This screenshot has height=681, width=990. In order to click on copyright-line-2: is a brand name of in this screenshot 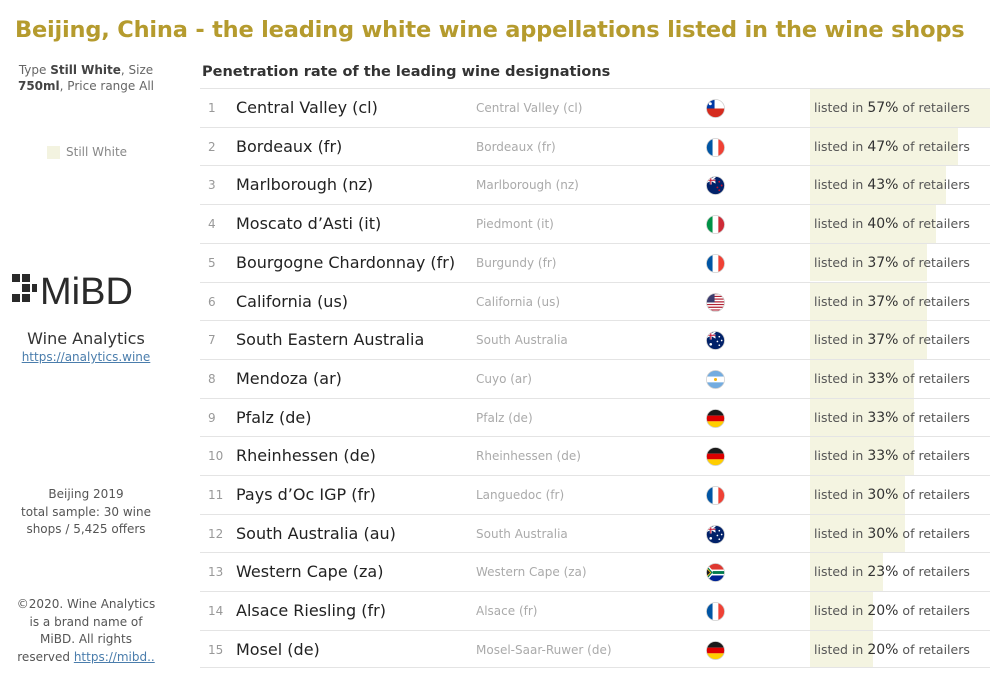, I will do `click(86, 621)`.